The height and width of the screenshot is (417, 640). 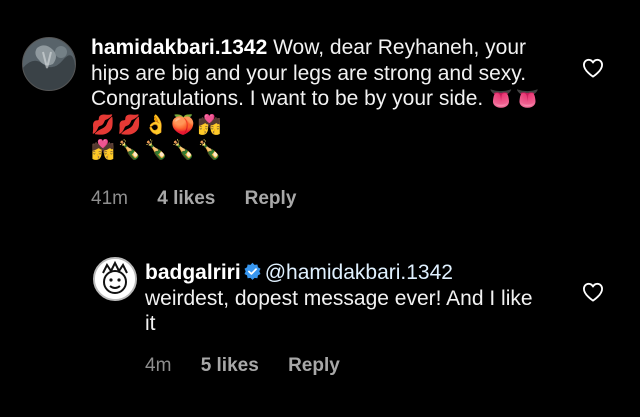 I want to click on comment-username: badgalriri, so click(x=193, y=272).